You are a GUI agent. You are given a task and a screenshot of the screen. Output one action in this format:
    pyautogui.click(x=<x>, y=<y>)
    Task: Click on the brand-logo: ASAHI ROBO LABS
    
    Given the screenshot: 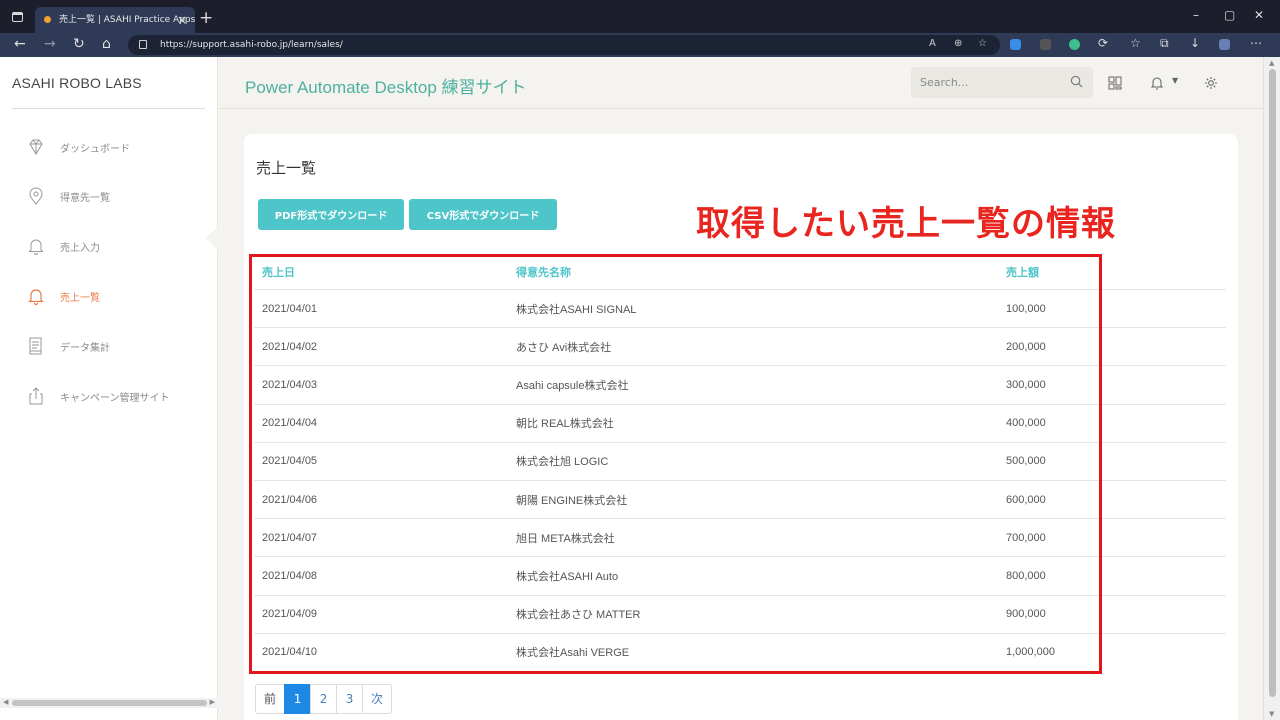 What is the action you would take?
    pyautogui.click(x=77, y=83)
    